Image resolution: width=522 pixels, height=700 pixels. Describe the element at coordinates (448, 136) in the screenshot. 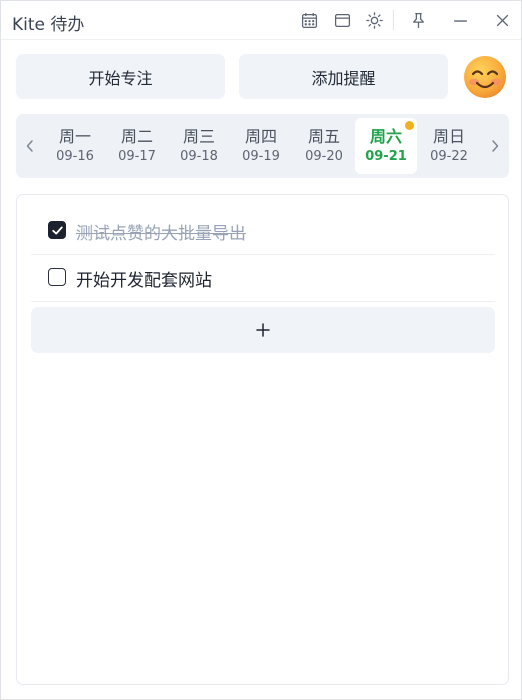

I see `day-name: 周日` at that location.